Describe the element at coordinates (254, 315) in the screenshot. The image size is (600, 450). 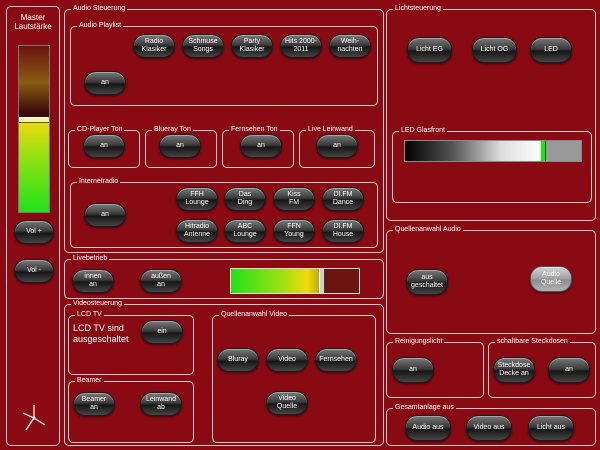
I see `video-source-title: Quellenanwahl Video` at that location.